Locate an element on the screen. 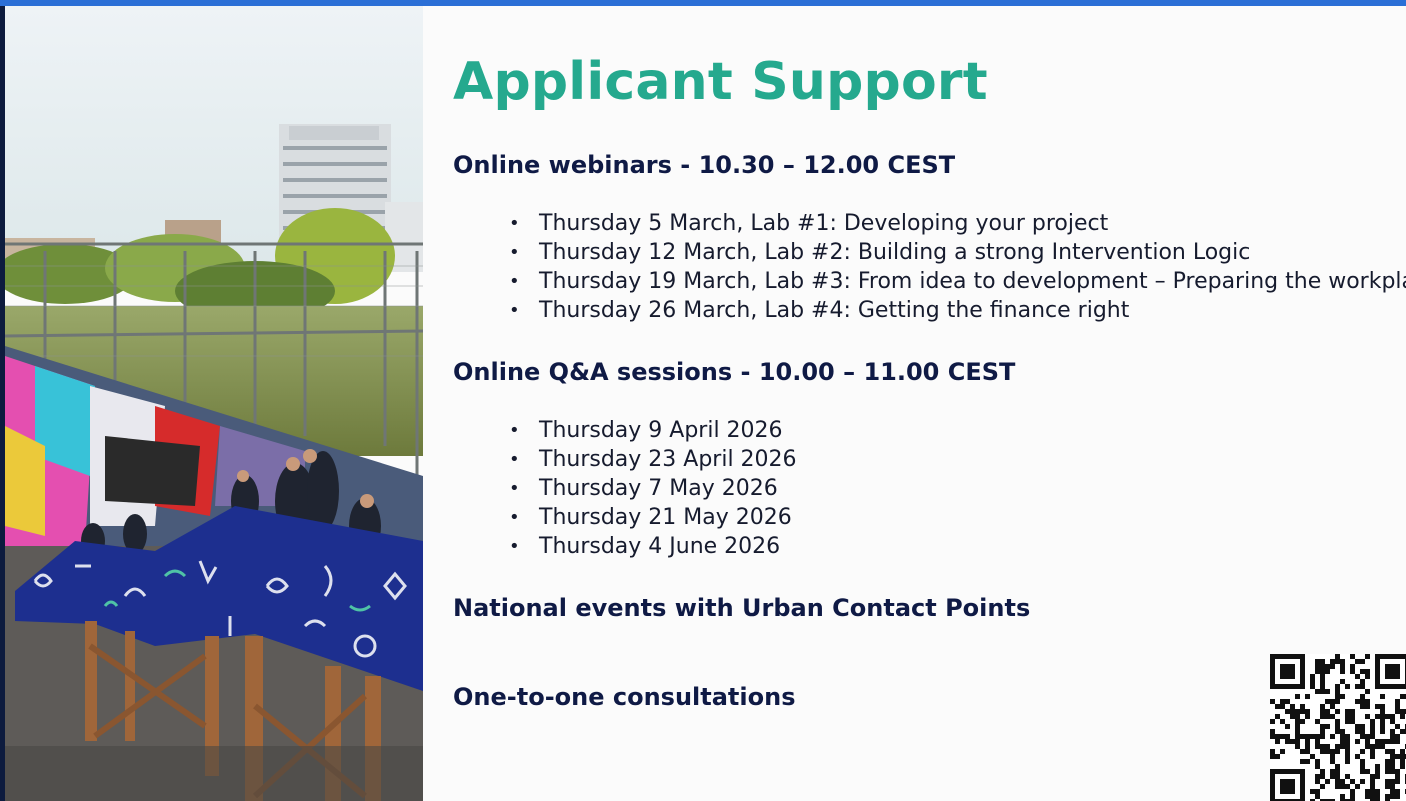 The height and width of the screenshot is (801, 1406). consultations-heading: One-to-one consultations is located at coordinates (624, 697).